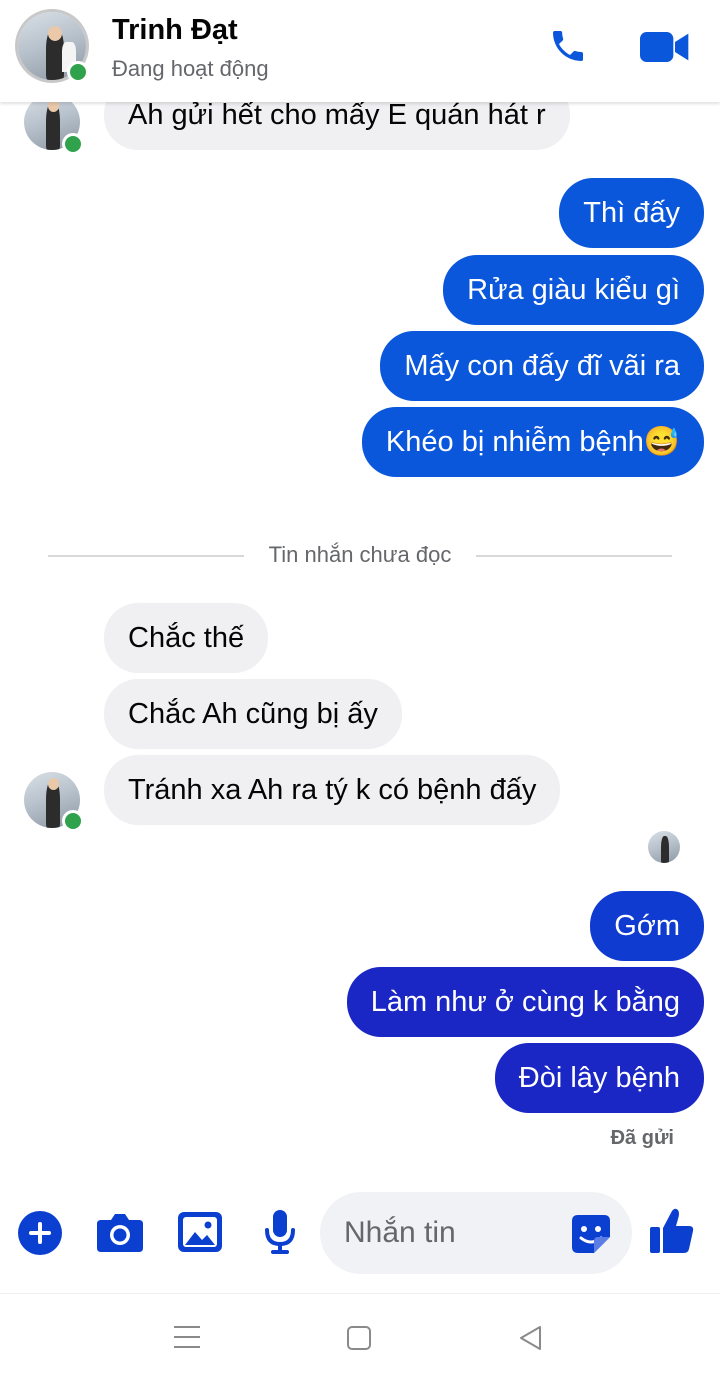  Describe the element at coordinates (631, 213) in the screenshot. I see `outgoing-message: Thì đấy` at that location.